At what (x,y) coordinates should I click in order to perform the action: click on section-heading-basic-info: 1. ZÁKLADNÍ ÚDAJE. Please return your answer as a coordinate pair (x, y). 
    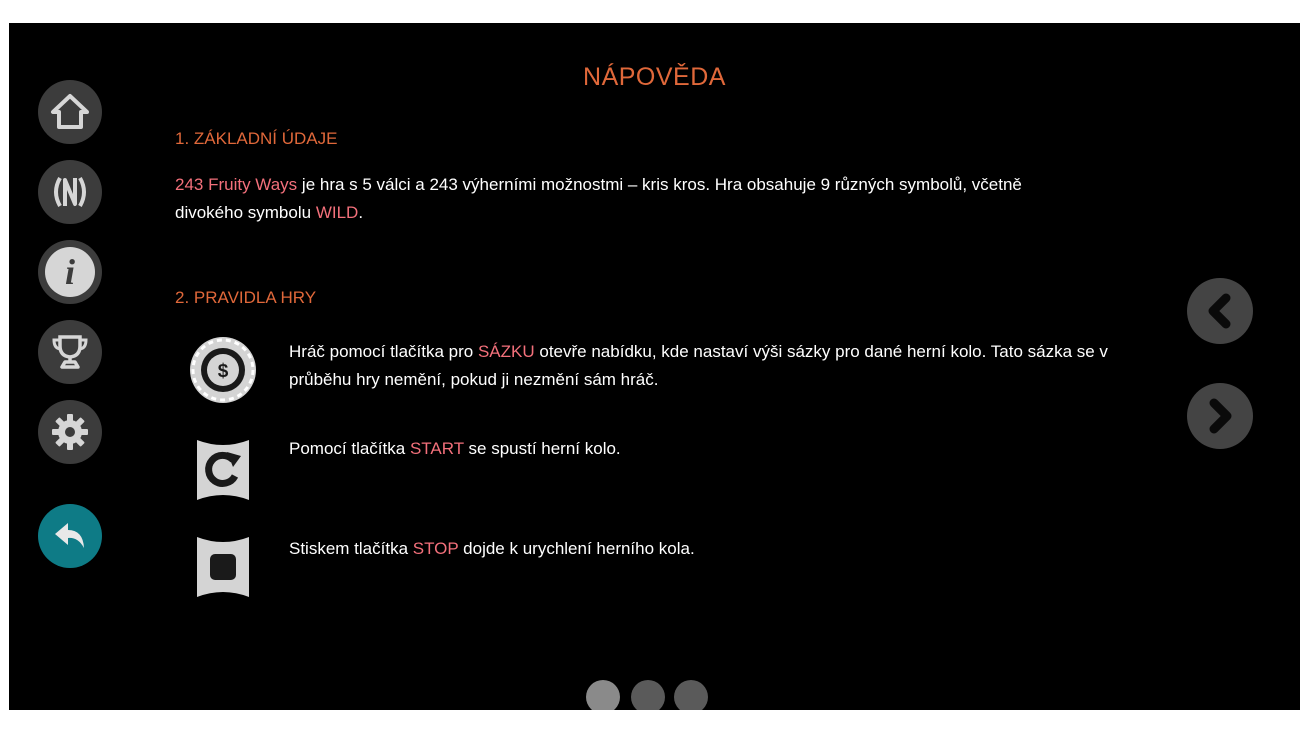
    Looking at the image, I should click on (256, 138).